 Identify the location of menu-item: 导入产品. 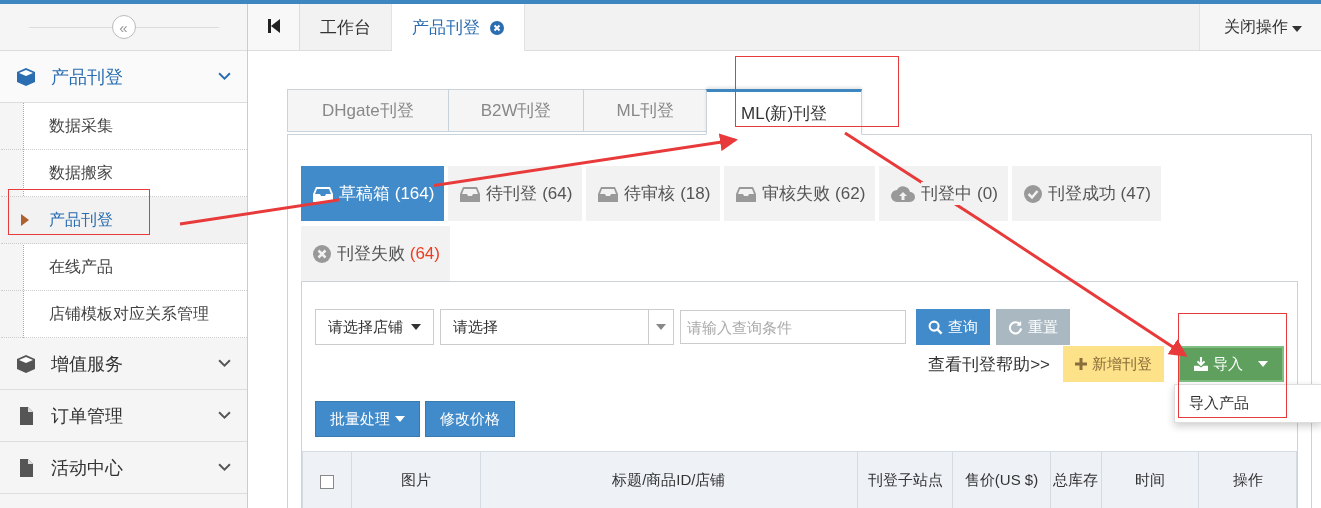
(1248, 403).